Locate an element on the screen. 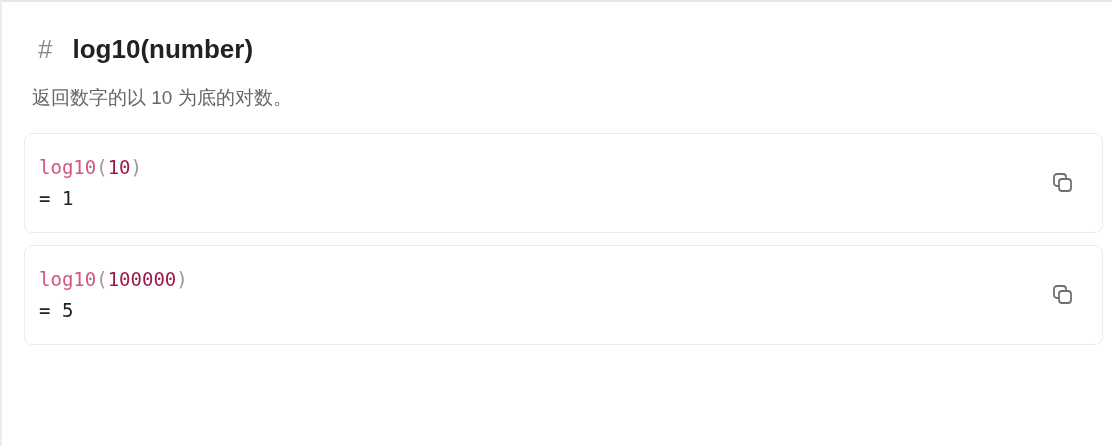 The image size is (1112, 446). description: 返回数字的以 10 为底的对数。 is located at coordinates (162, 98).